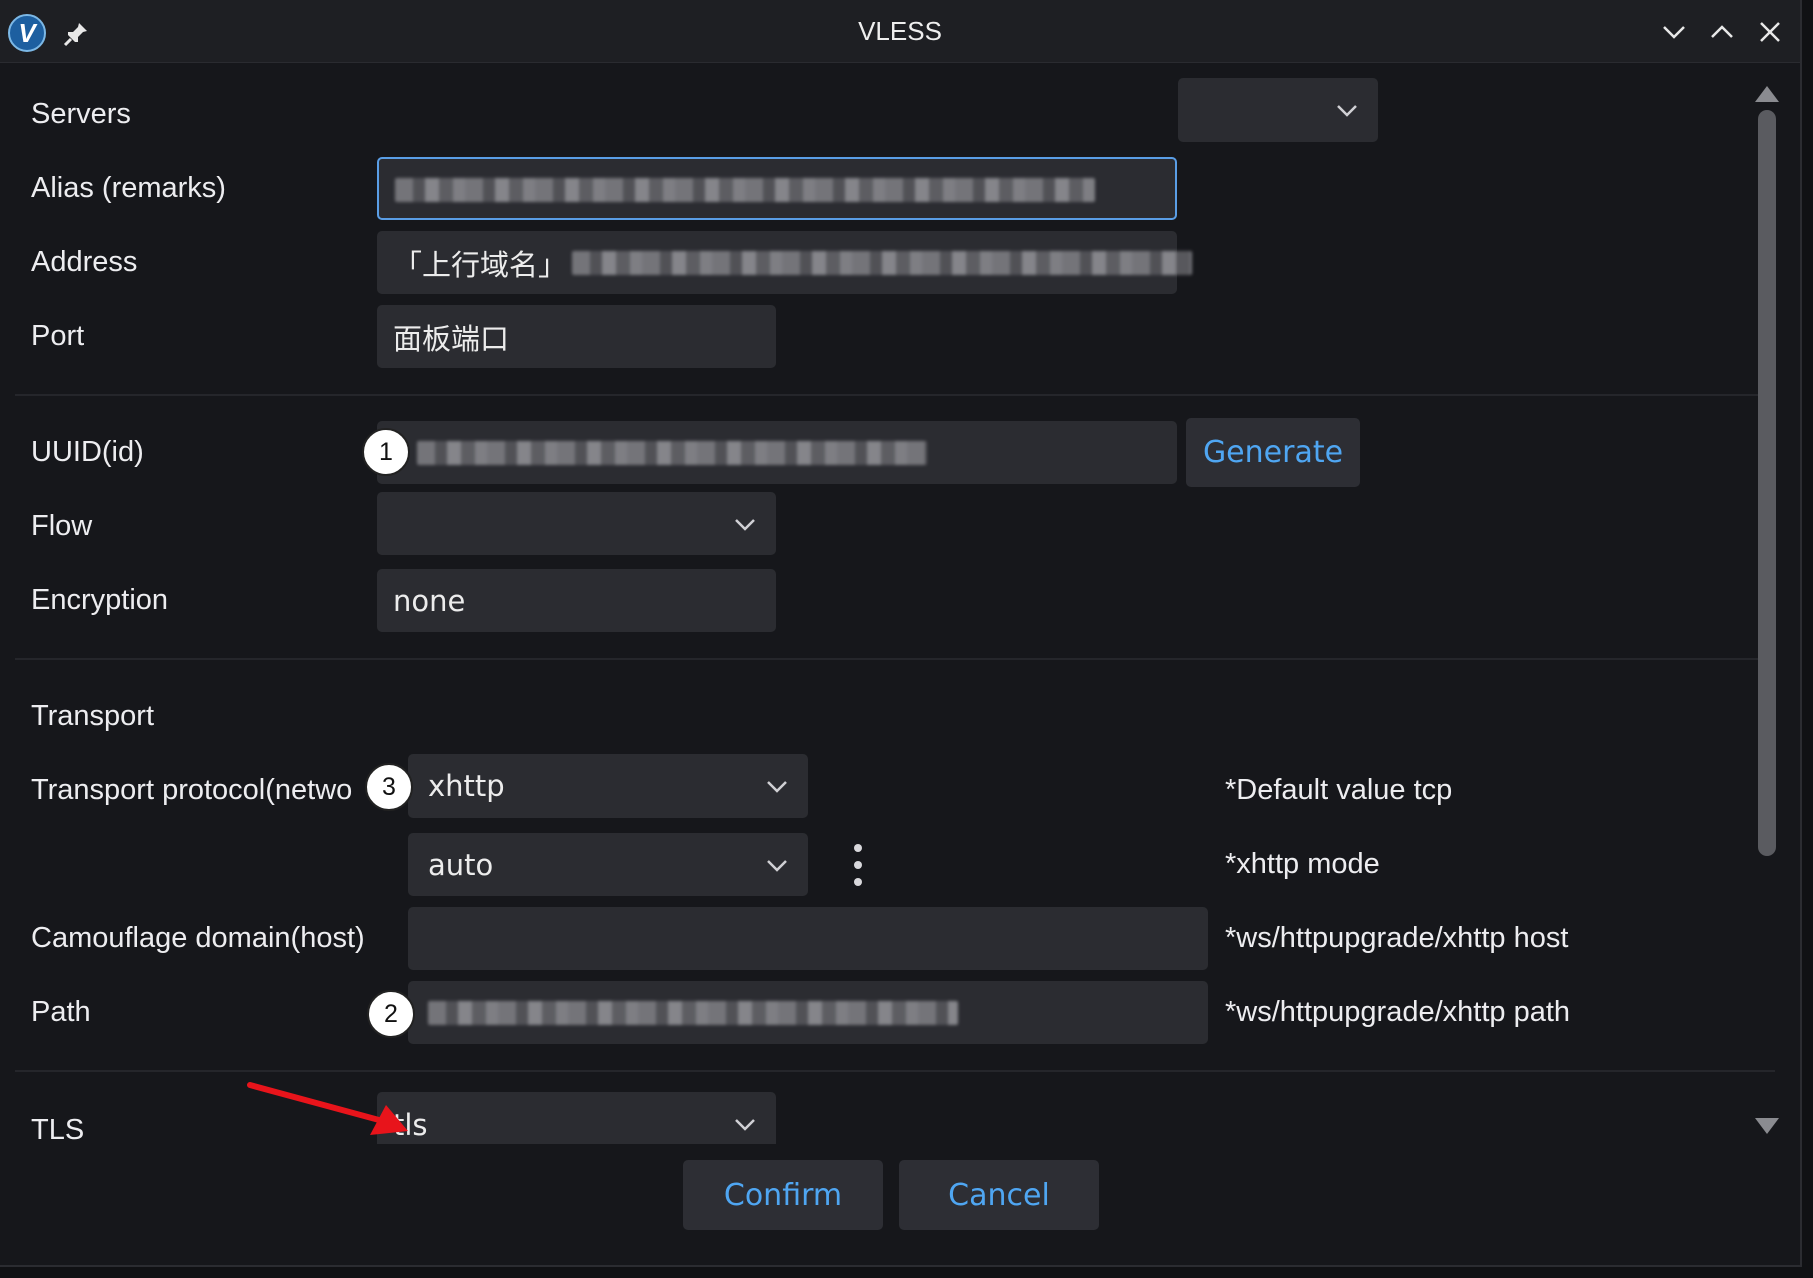 The height and width of the screenshot is (1278, 1813). What do you see at coordinates (1722, 32) in the screenshot?
I see `maximize-icon` at bounding box center [1722, 32].